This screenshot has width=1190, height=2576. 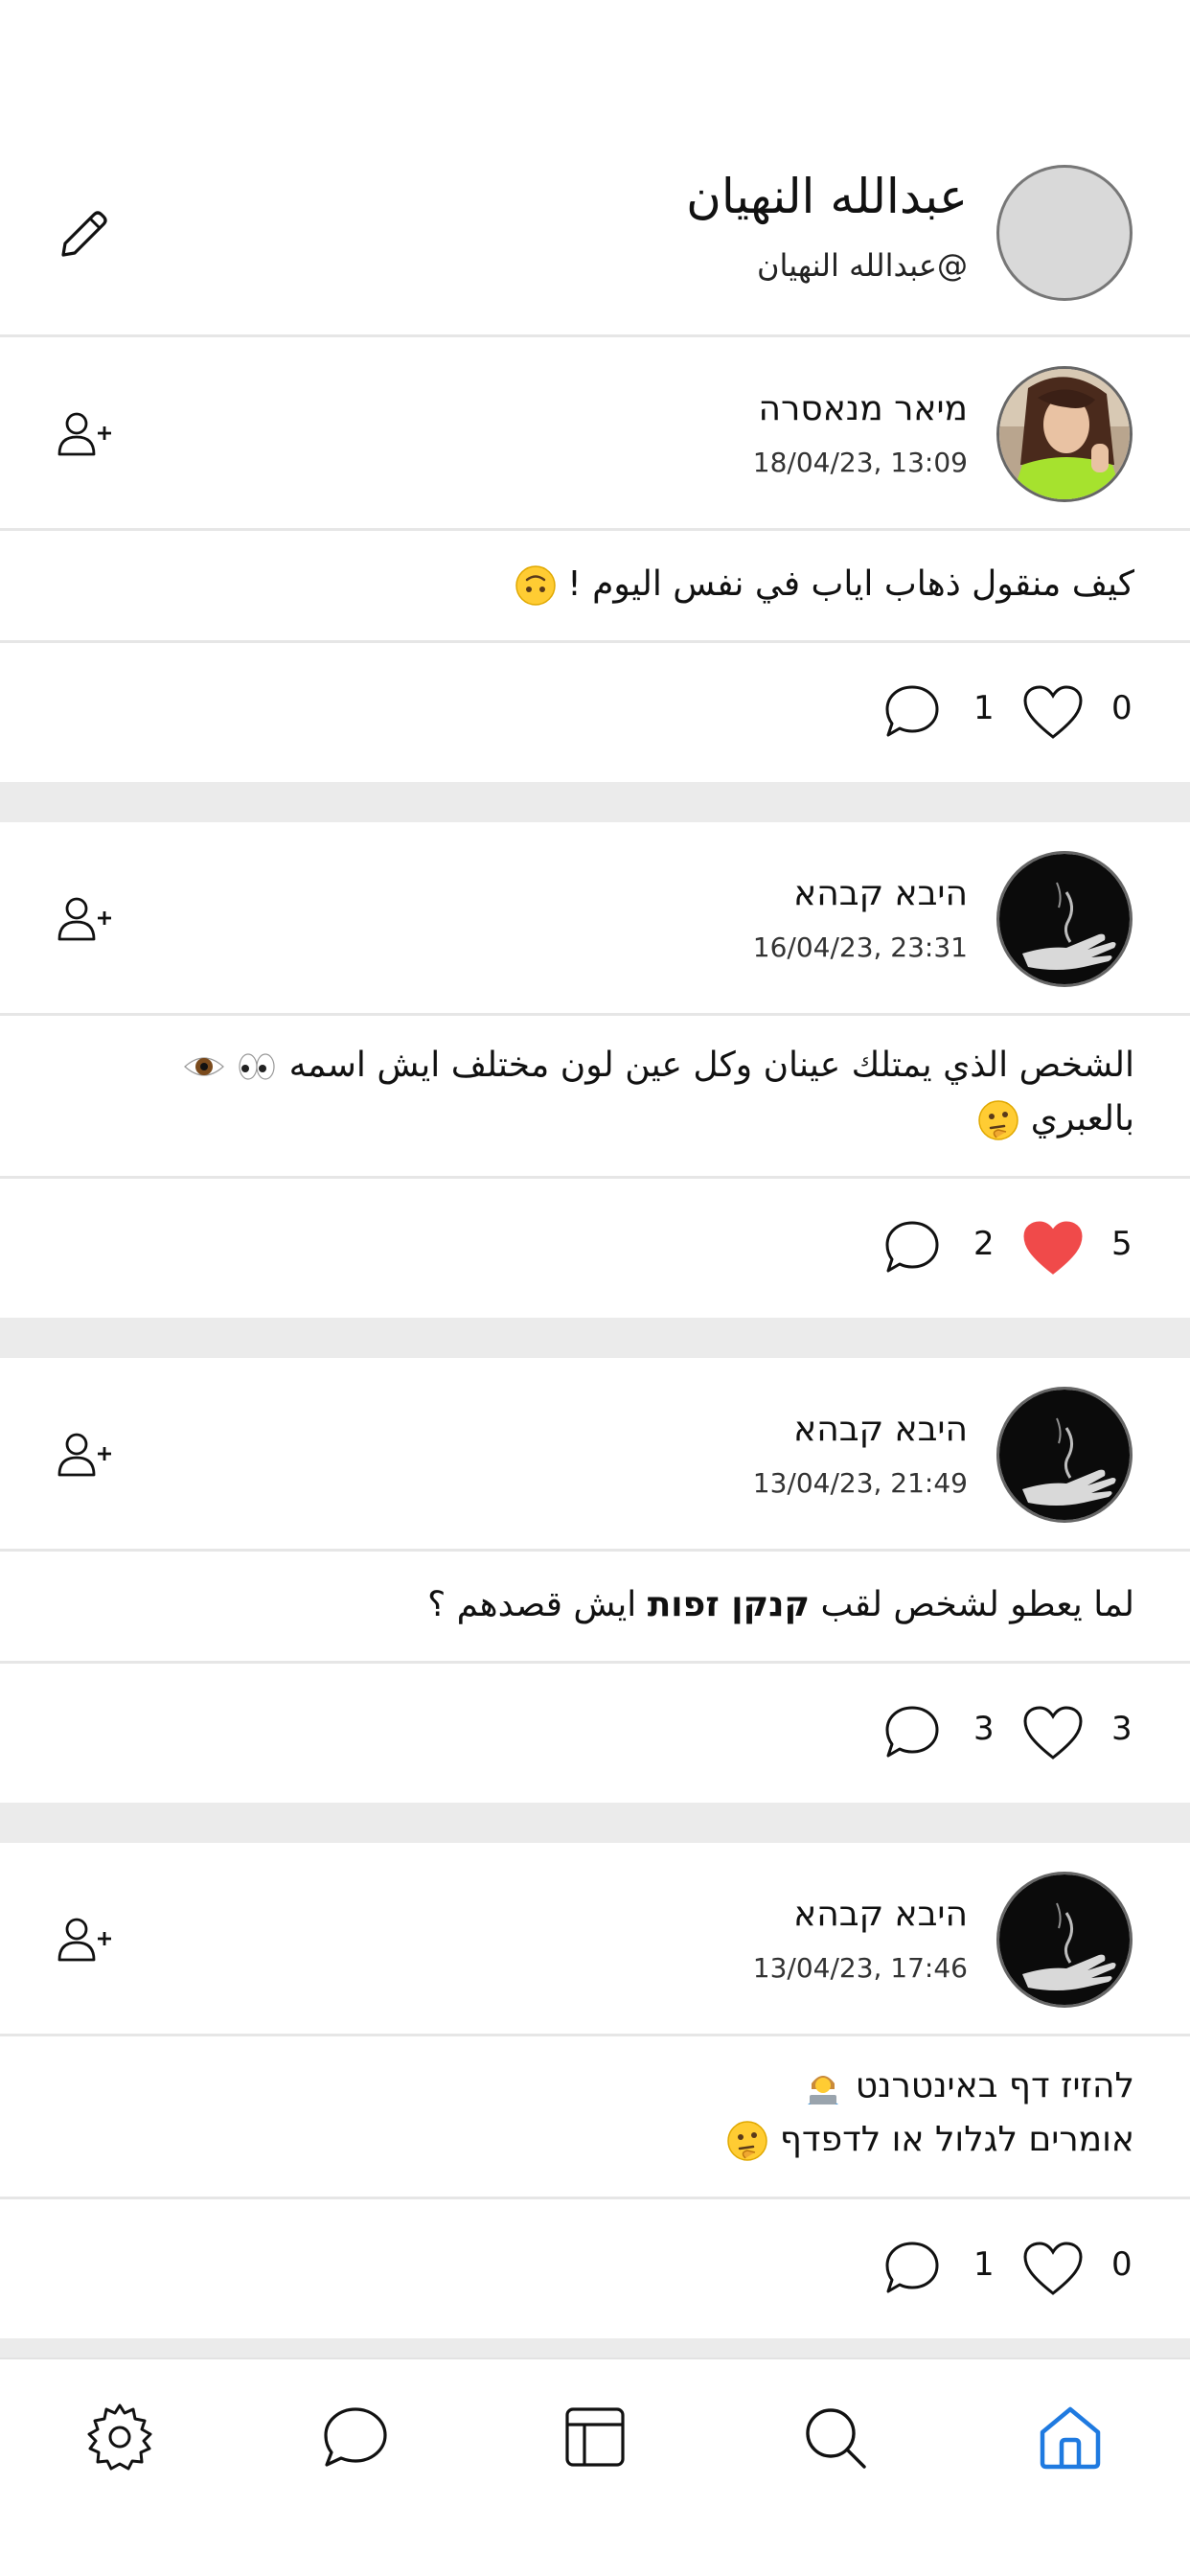 What do you see at coordinates (864, 408) in the screenshot?
I see `author-name: מיאר מנאסרה` at bounding box center [864, 408].